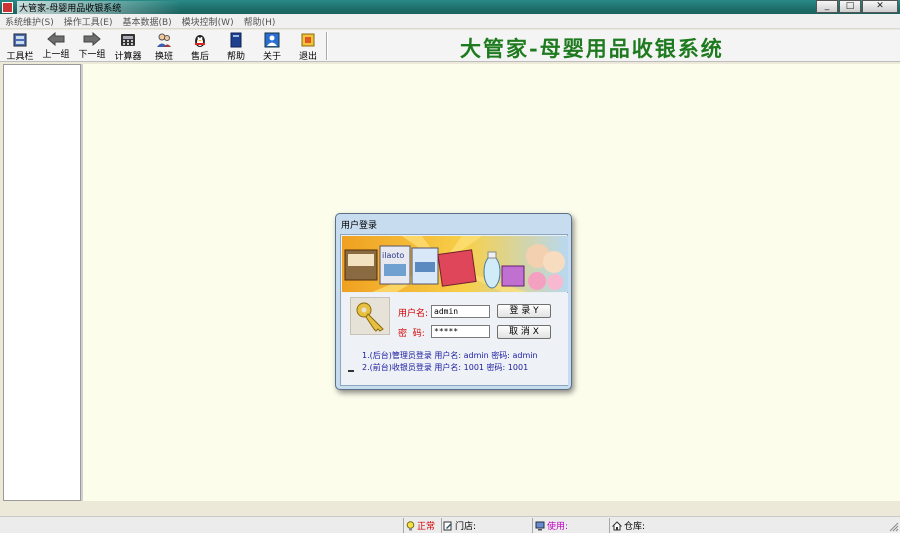 The image size is (900, 533). What do you see at coordinates (455, 264) in the screenshot?
I see `promo-banner-image: ilaoto` at bounding box center [455, 264].